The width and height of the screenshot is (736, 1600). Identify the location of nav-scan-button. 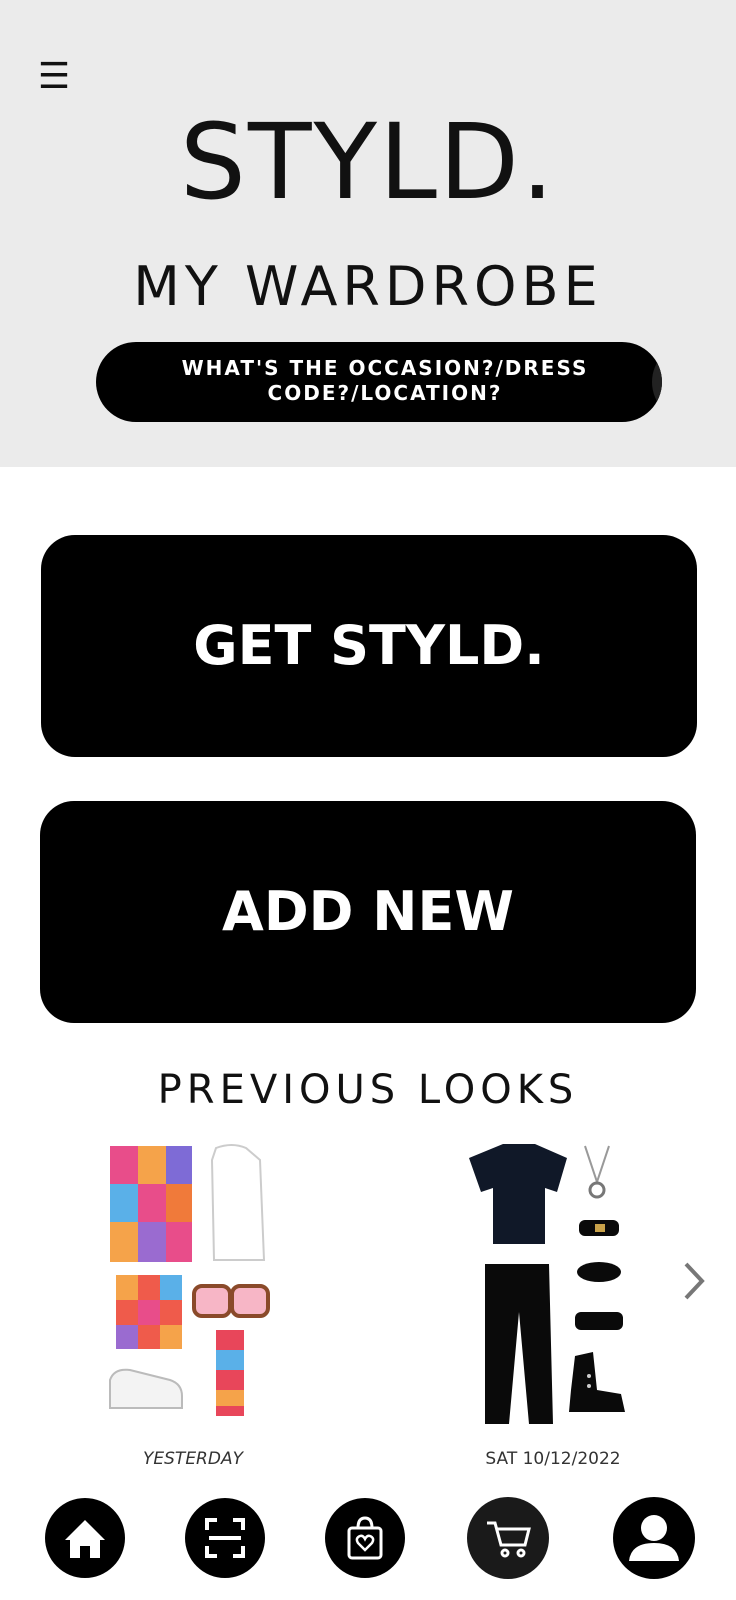
(225, 1538).